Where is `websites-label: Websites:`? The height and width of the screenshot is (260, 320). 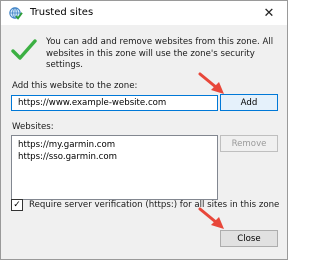
websites-label: Websites: is located at coordinates (33, 127).